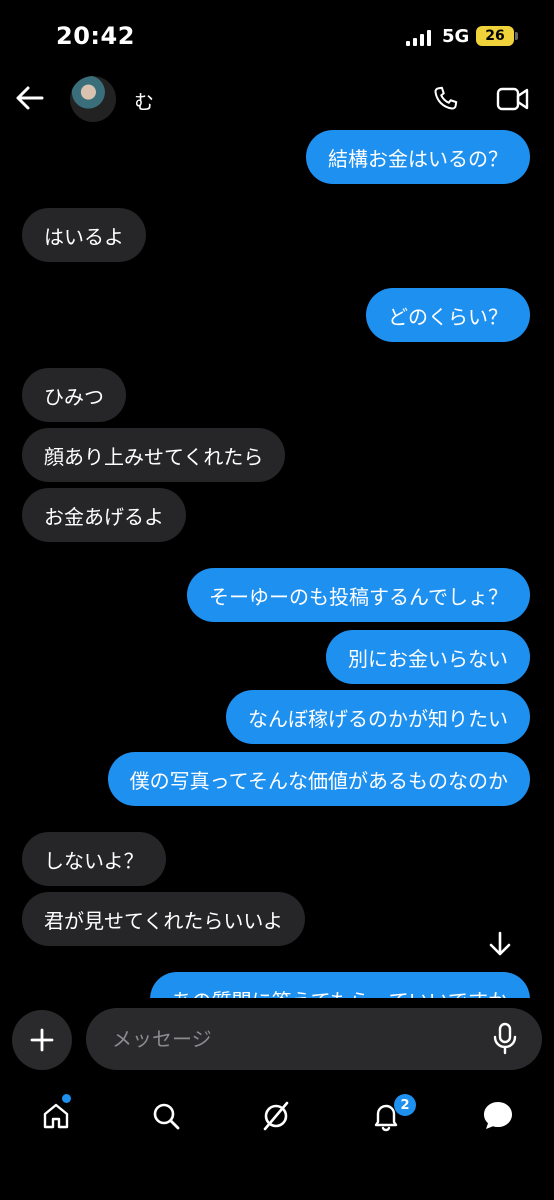  Describe the element at coordinates (74, 395) in the screenshot. I see `message-bubble-received: ひみつ` at that location.